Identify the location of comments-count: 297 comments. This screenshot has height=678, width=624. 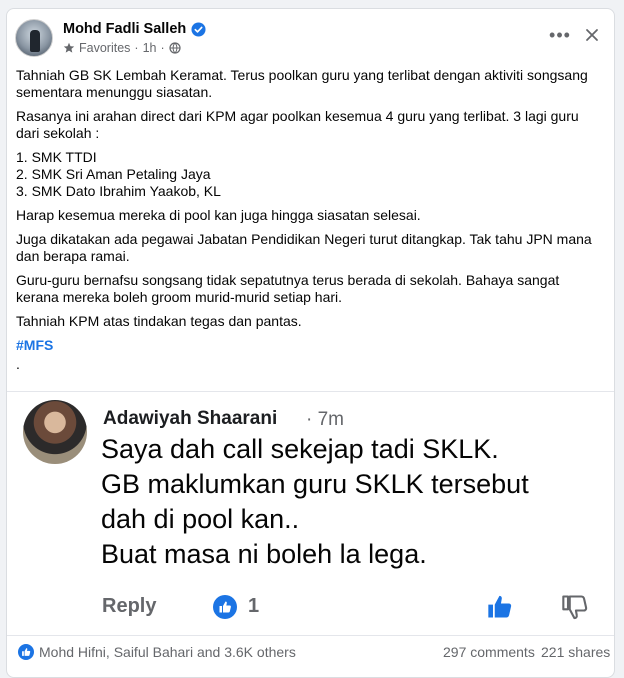
(489, 652).